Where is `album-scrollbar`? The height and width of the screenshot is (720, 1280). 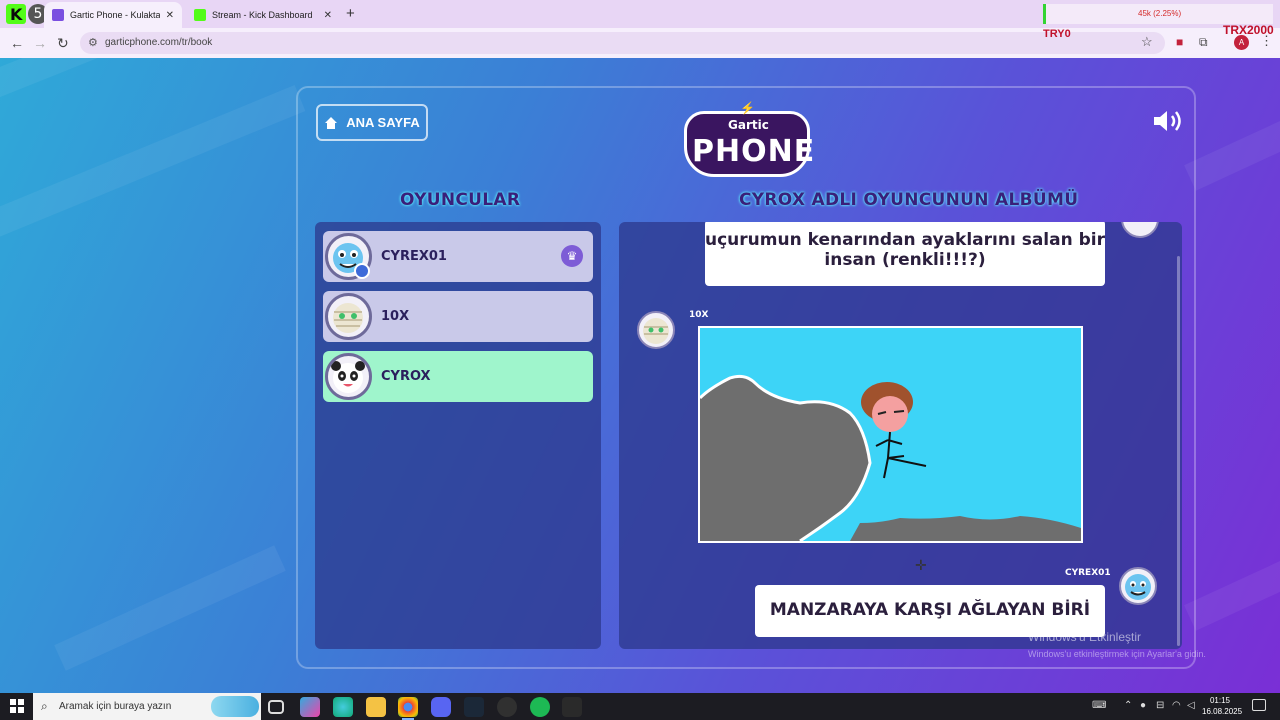 album-scrollbar is located at coordinates (1178, 451).